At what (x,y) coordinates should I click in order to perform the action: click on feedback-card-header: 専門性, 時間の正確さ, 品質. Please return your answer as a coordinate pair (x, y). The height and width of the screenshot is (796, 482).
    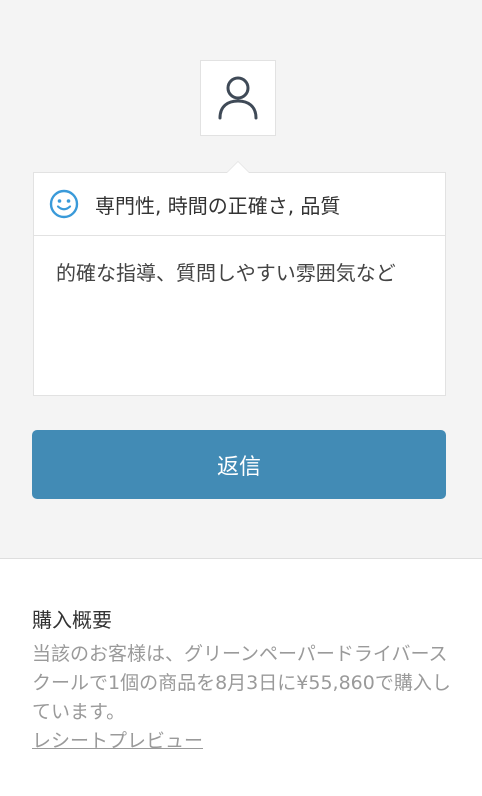
    Looking at the image, I should click on (239, 204).